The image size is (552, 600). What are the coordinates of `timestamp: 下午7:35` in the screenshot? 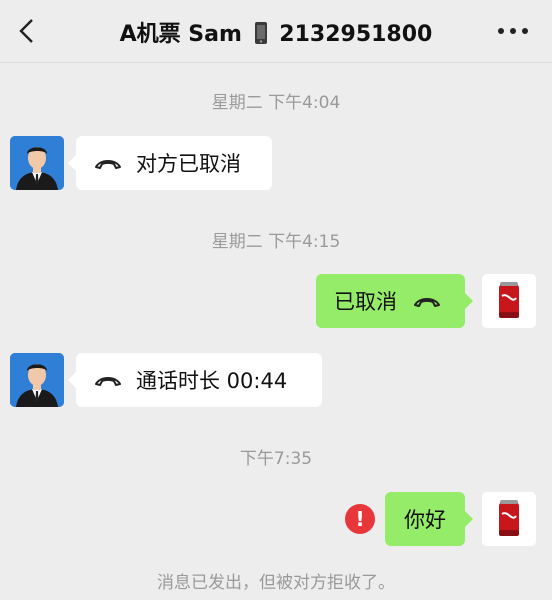 It's located at (276, 459).